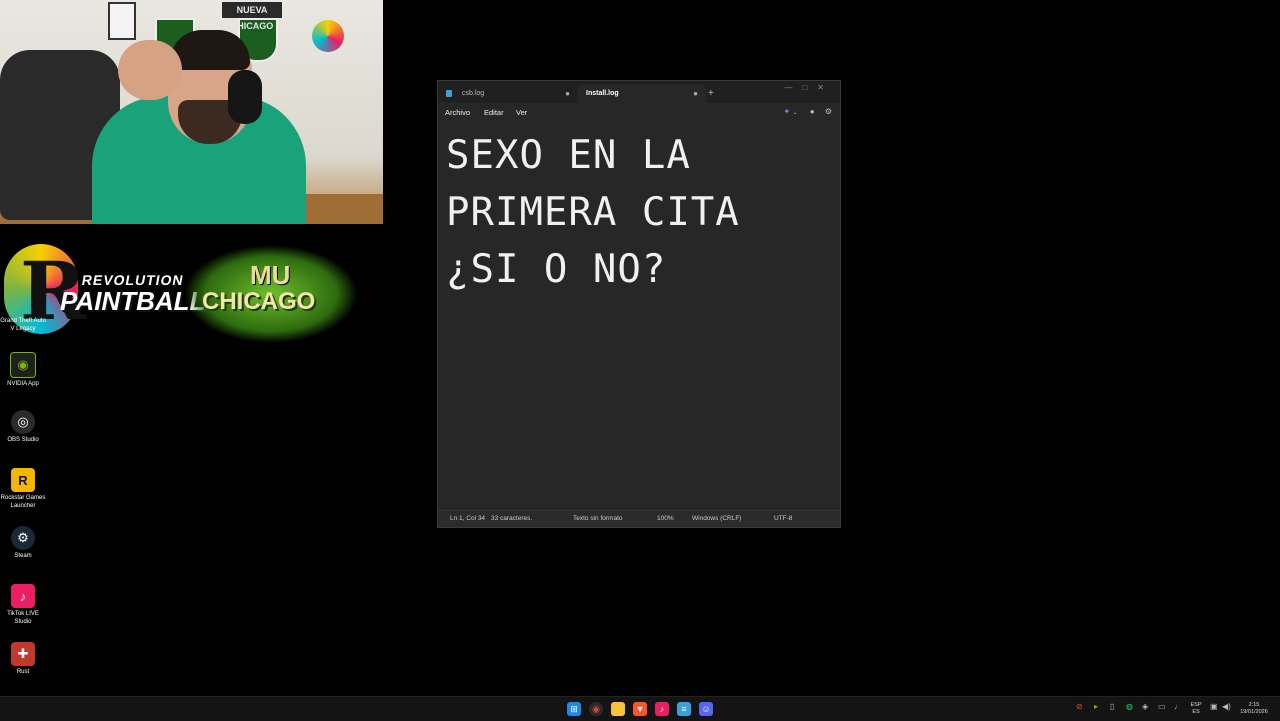  I want to click on tray-app-icon: ⊘, so click(1079, 706).